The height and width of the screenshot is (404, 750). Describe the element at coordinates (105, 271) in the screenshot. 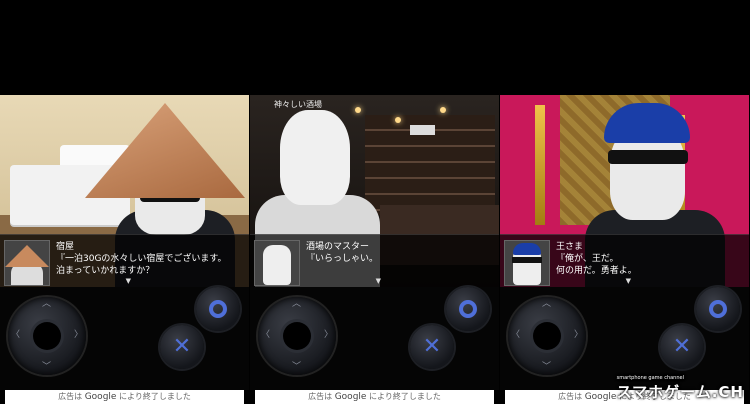

I see `dialogue-line: 泊まっていかれますか？` at that location.